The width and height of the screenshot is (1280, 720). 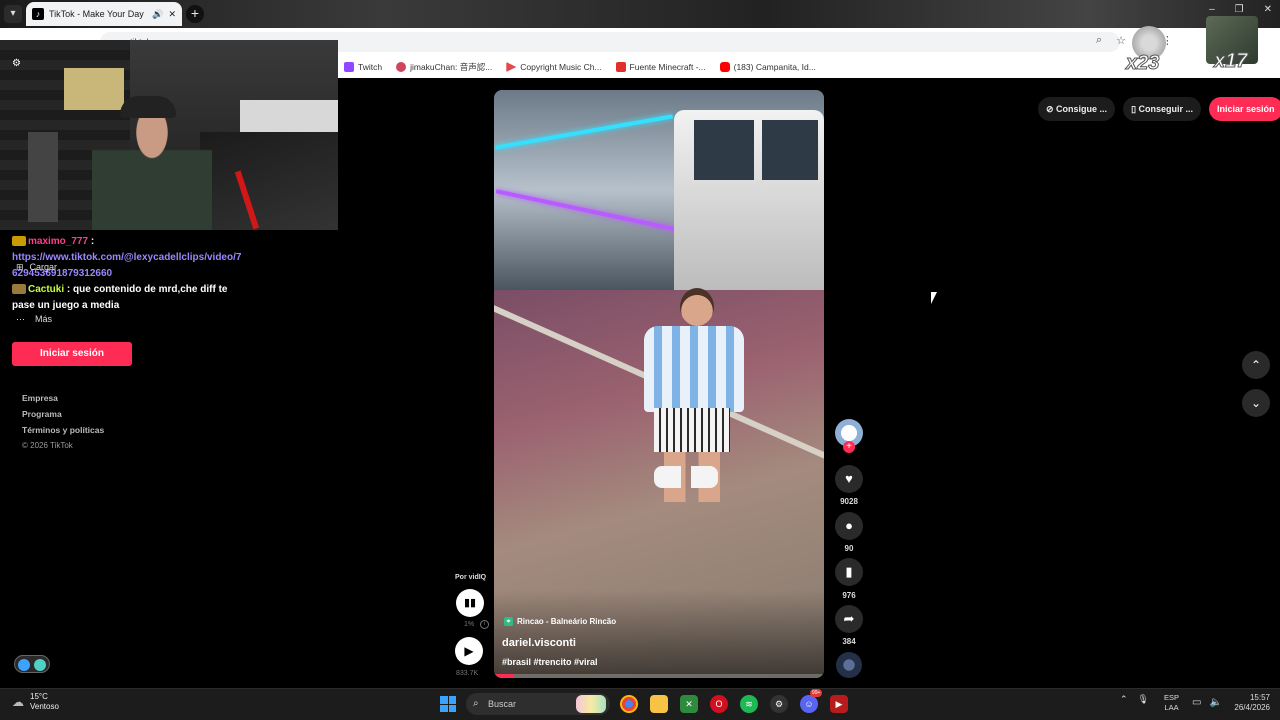 What do you see at coordinates (1171, 703) in the screenshot?
I see `language-indicator: ESP LAA` at bounding box center [1171, 703].